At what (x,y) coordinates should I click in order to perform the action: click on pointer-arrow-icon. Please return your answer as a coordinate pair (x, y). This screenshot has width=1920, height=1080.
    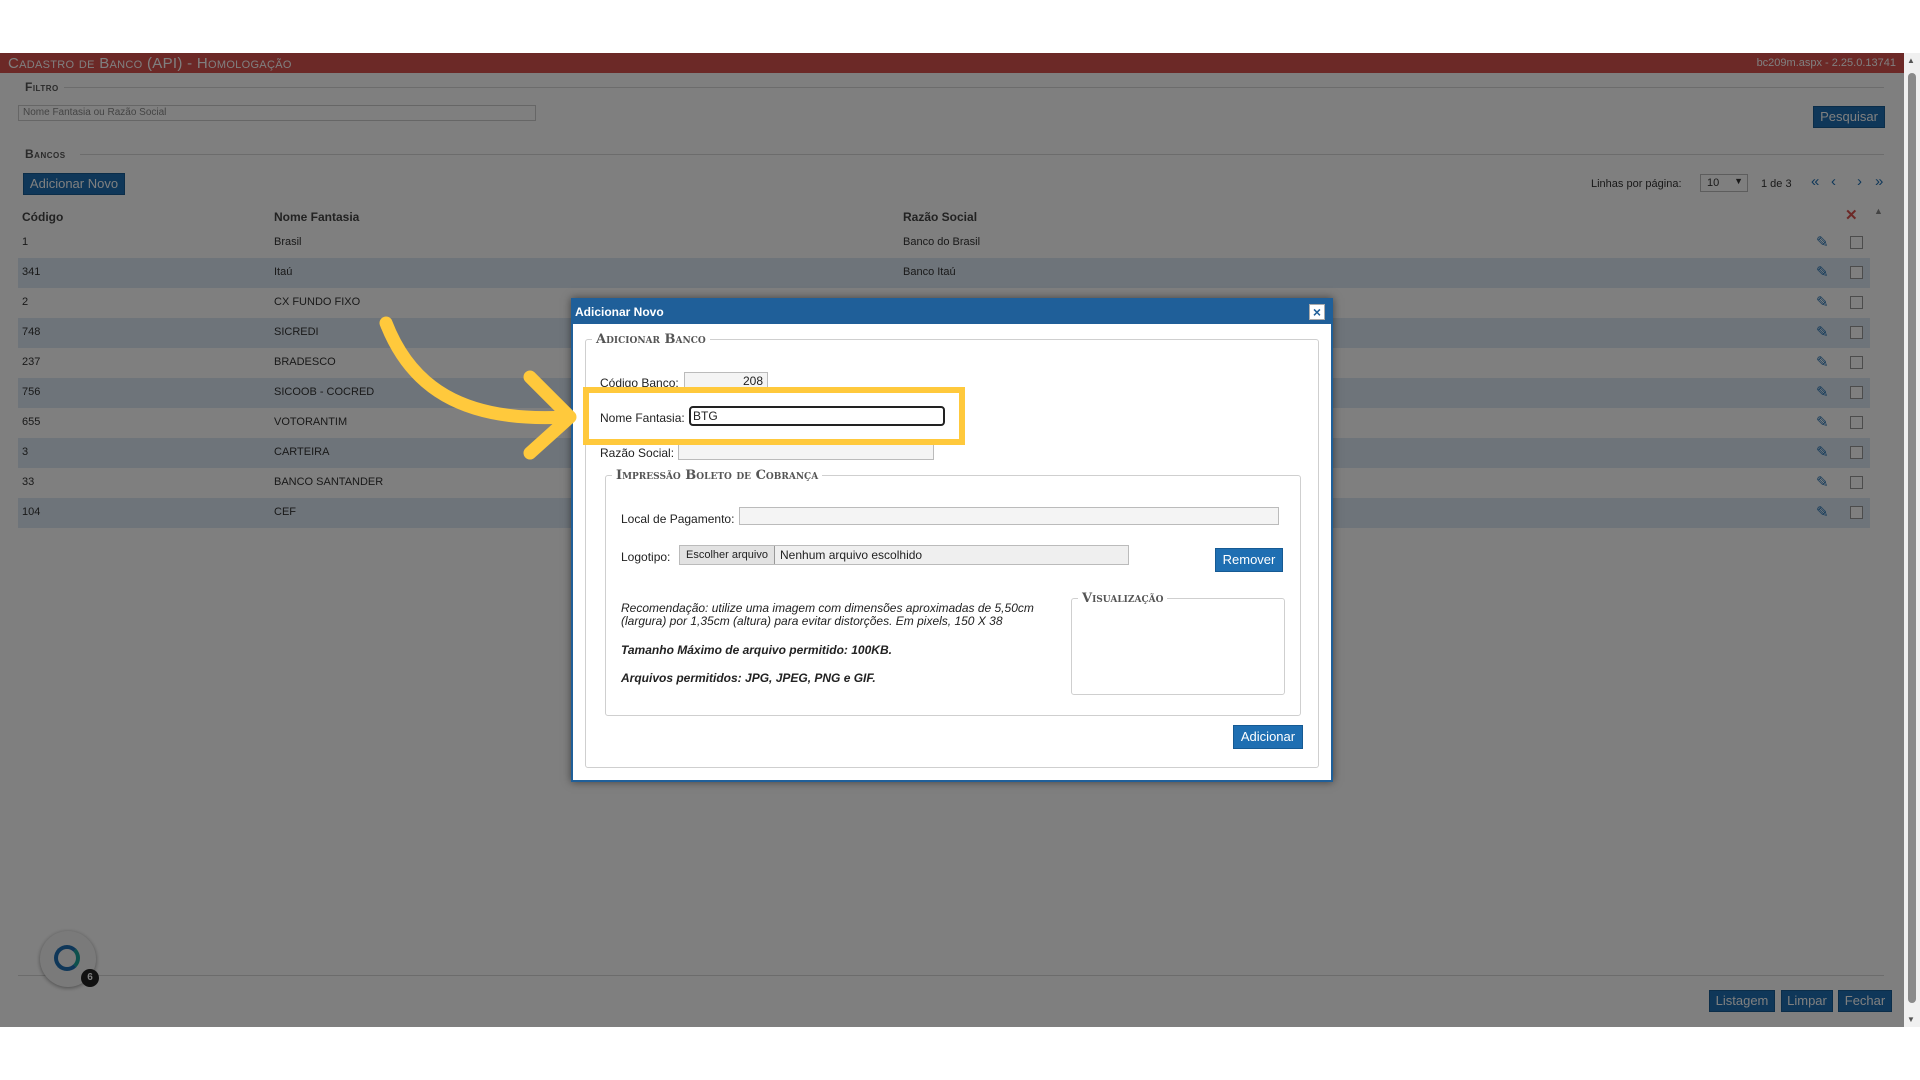
    Looking at the image, I should click on (478, 388).